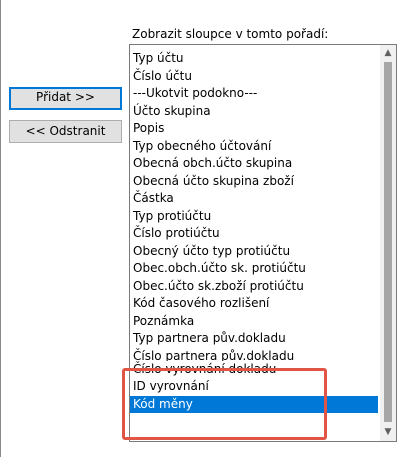  Describe the element at coordinates (0, 228) in the screenshot. I see `left-border` at that location.